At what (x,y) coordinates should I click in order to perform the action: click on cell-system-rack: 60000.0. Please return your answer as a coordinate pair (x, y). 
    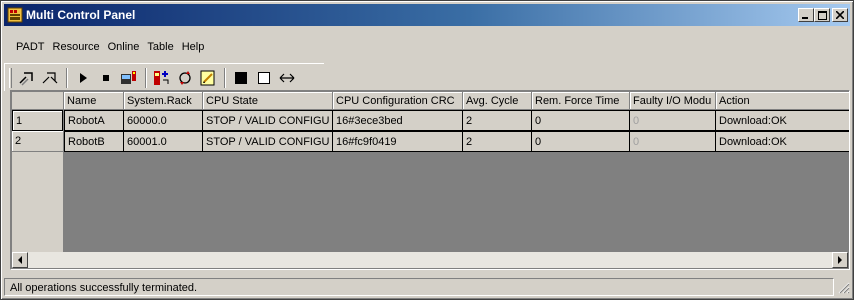
    Looking at the image, I should click on (163, 120).